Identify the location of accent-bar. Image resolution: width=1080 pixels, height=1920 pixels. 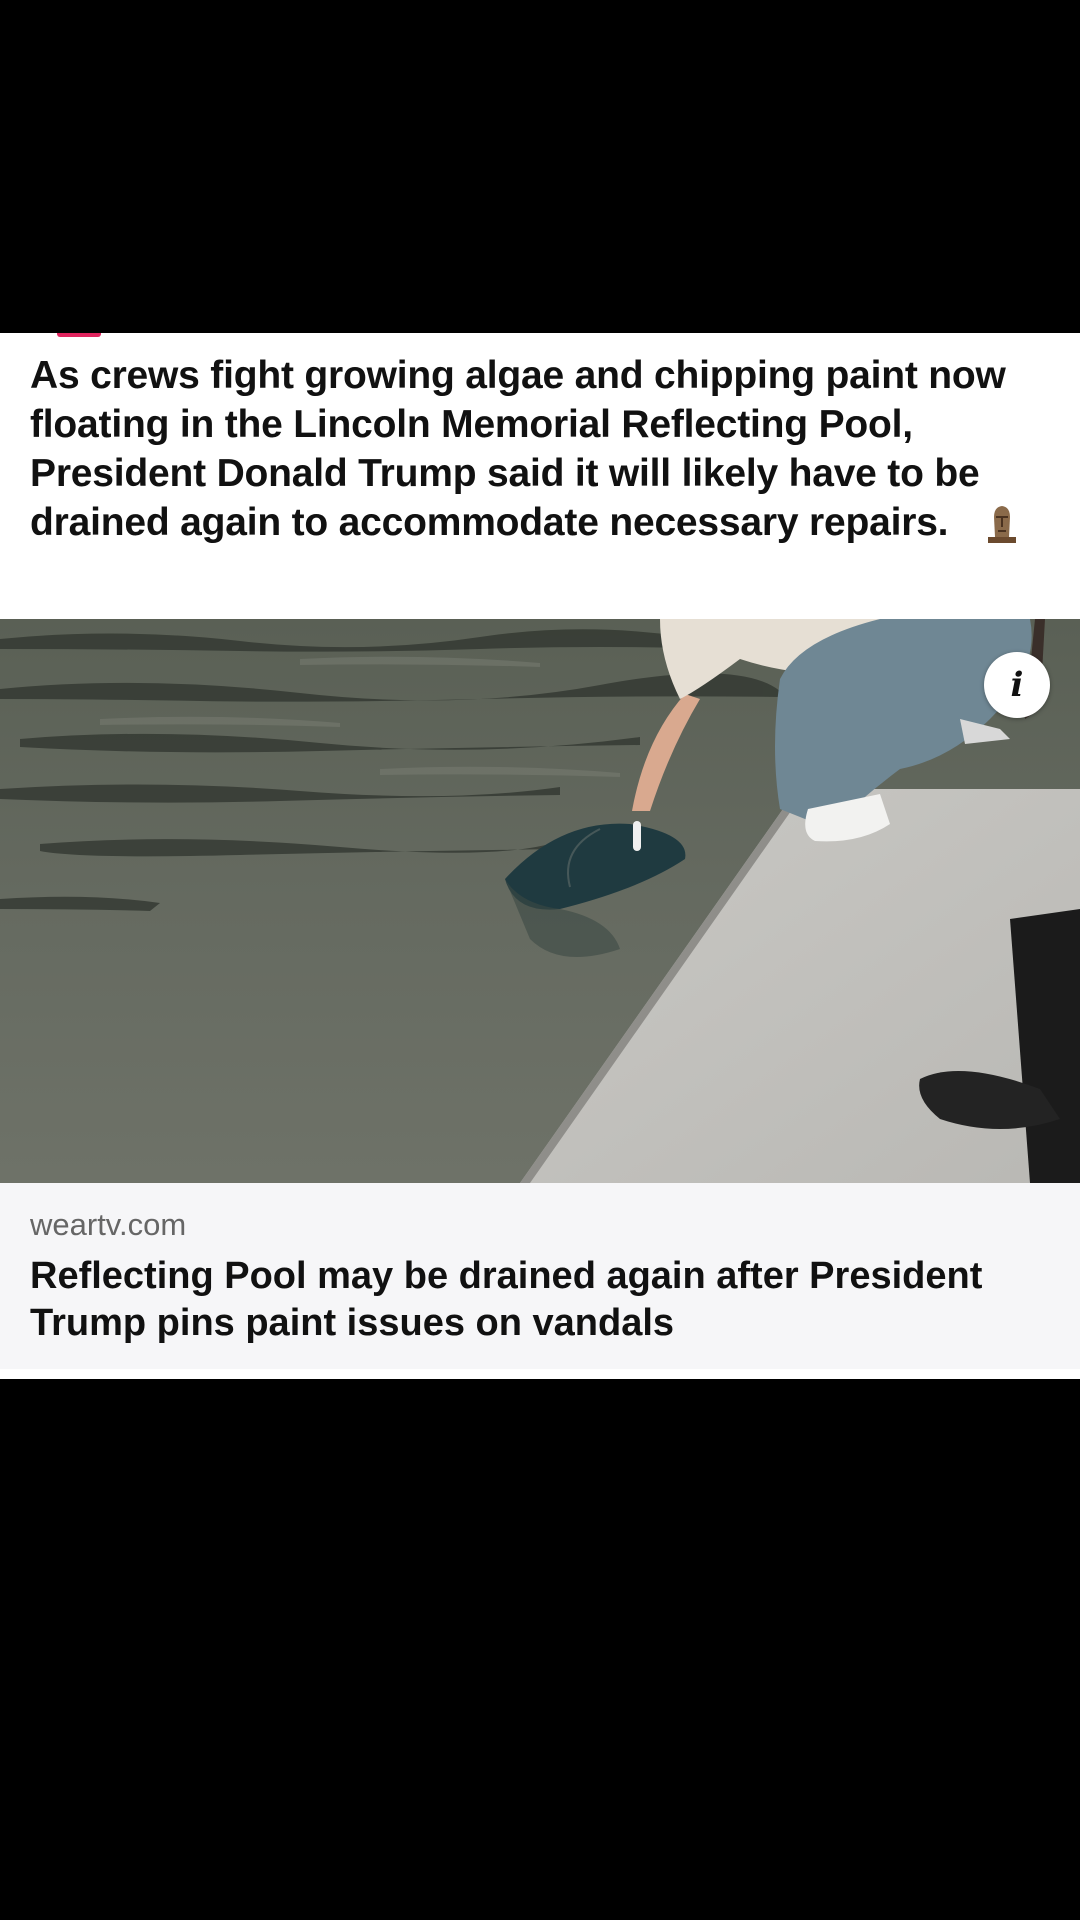
(79, 335).